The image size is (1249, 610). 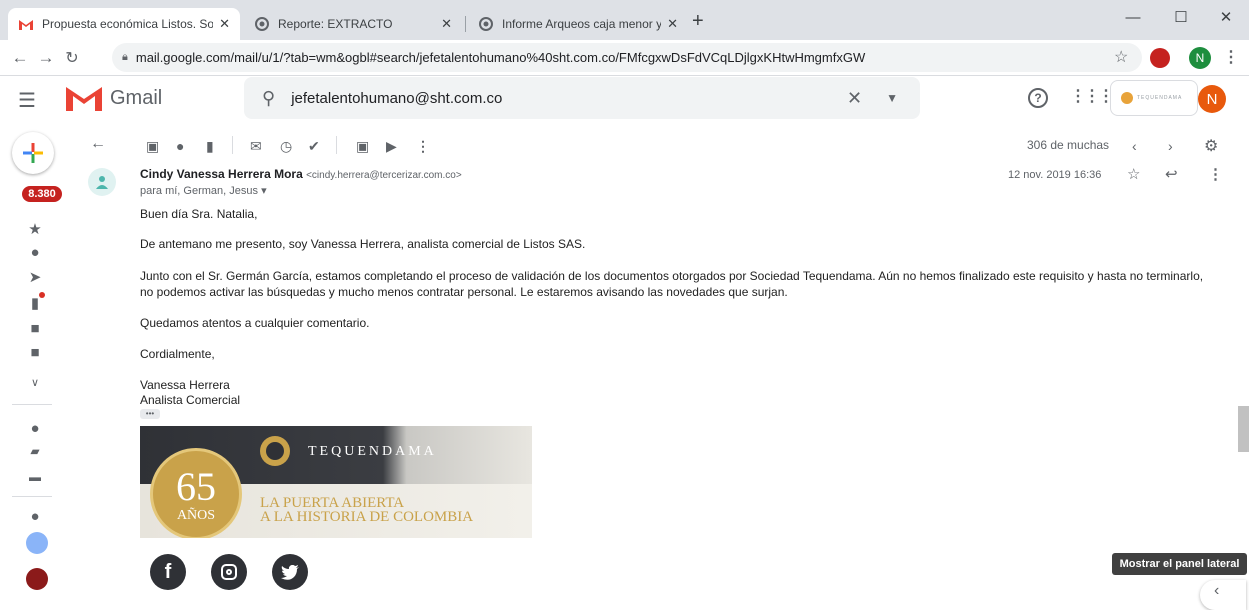 I want to click on back-to-list-icon: ←, so click(x=98, y=144).